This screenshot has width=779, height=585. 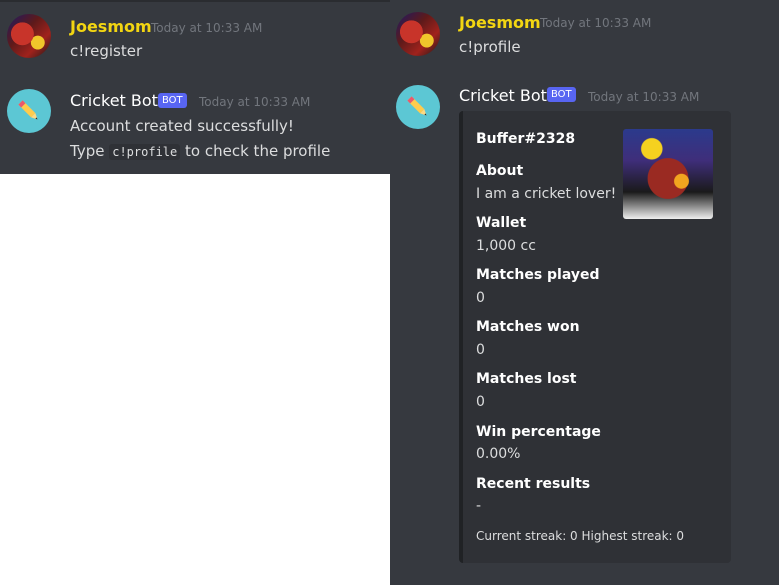 What do you see at coordinates (501, 223) in the screenshot?
I see `field-wallet-name: Wallet` at bounding box center [501, 223].